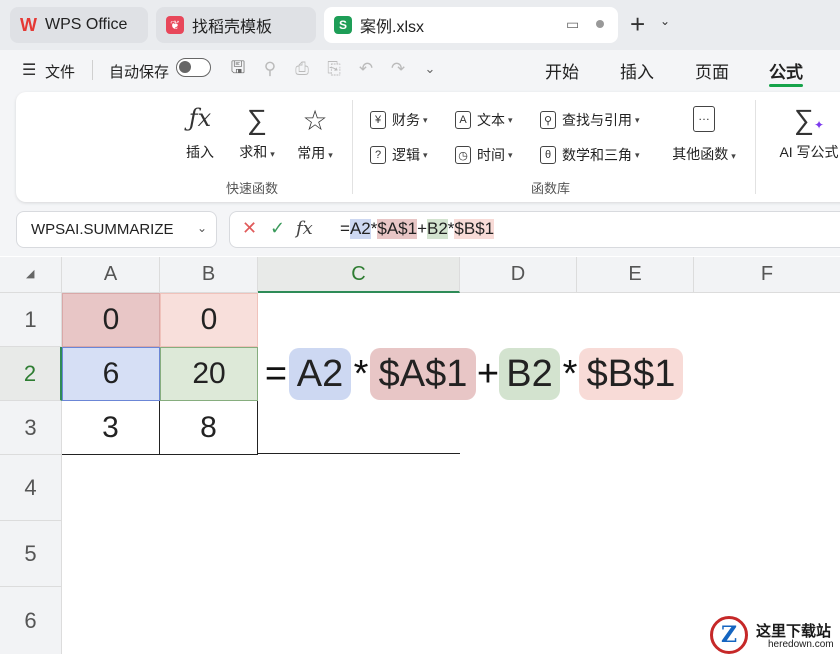  I want to click on common-functions-button: ☆ 常用 ▾, so click(315, 133).